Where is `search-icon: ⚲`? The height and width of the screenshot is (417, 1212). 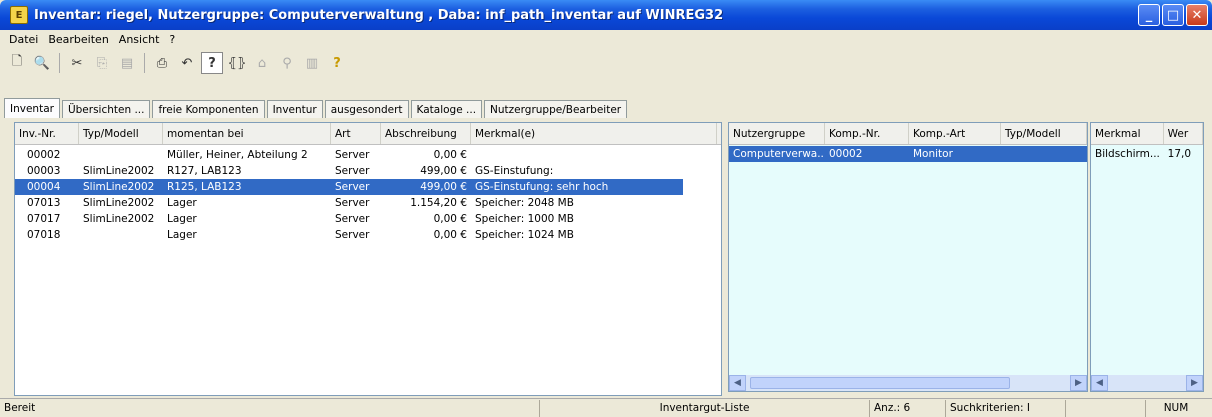
search-icon: ⚲ is located at coordinates (287, 63).